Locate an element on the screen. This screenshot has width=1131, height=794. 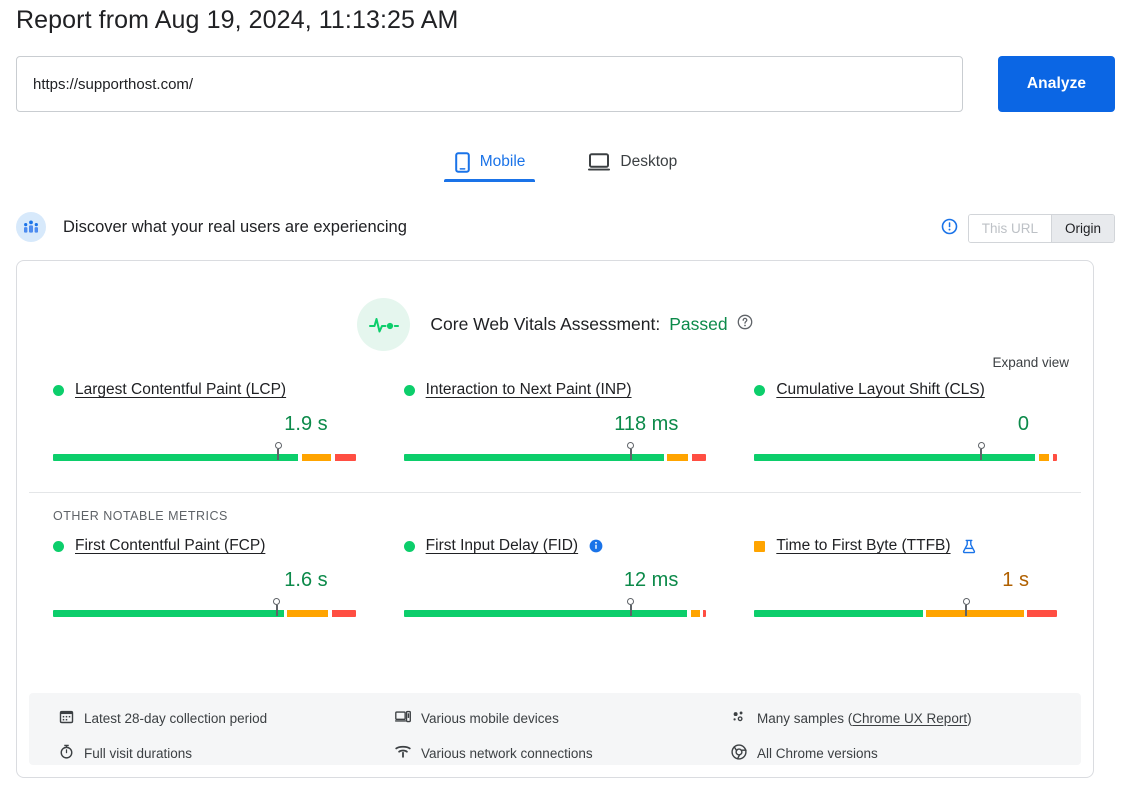
section-divider is located at coordinates (555, 492).